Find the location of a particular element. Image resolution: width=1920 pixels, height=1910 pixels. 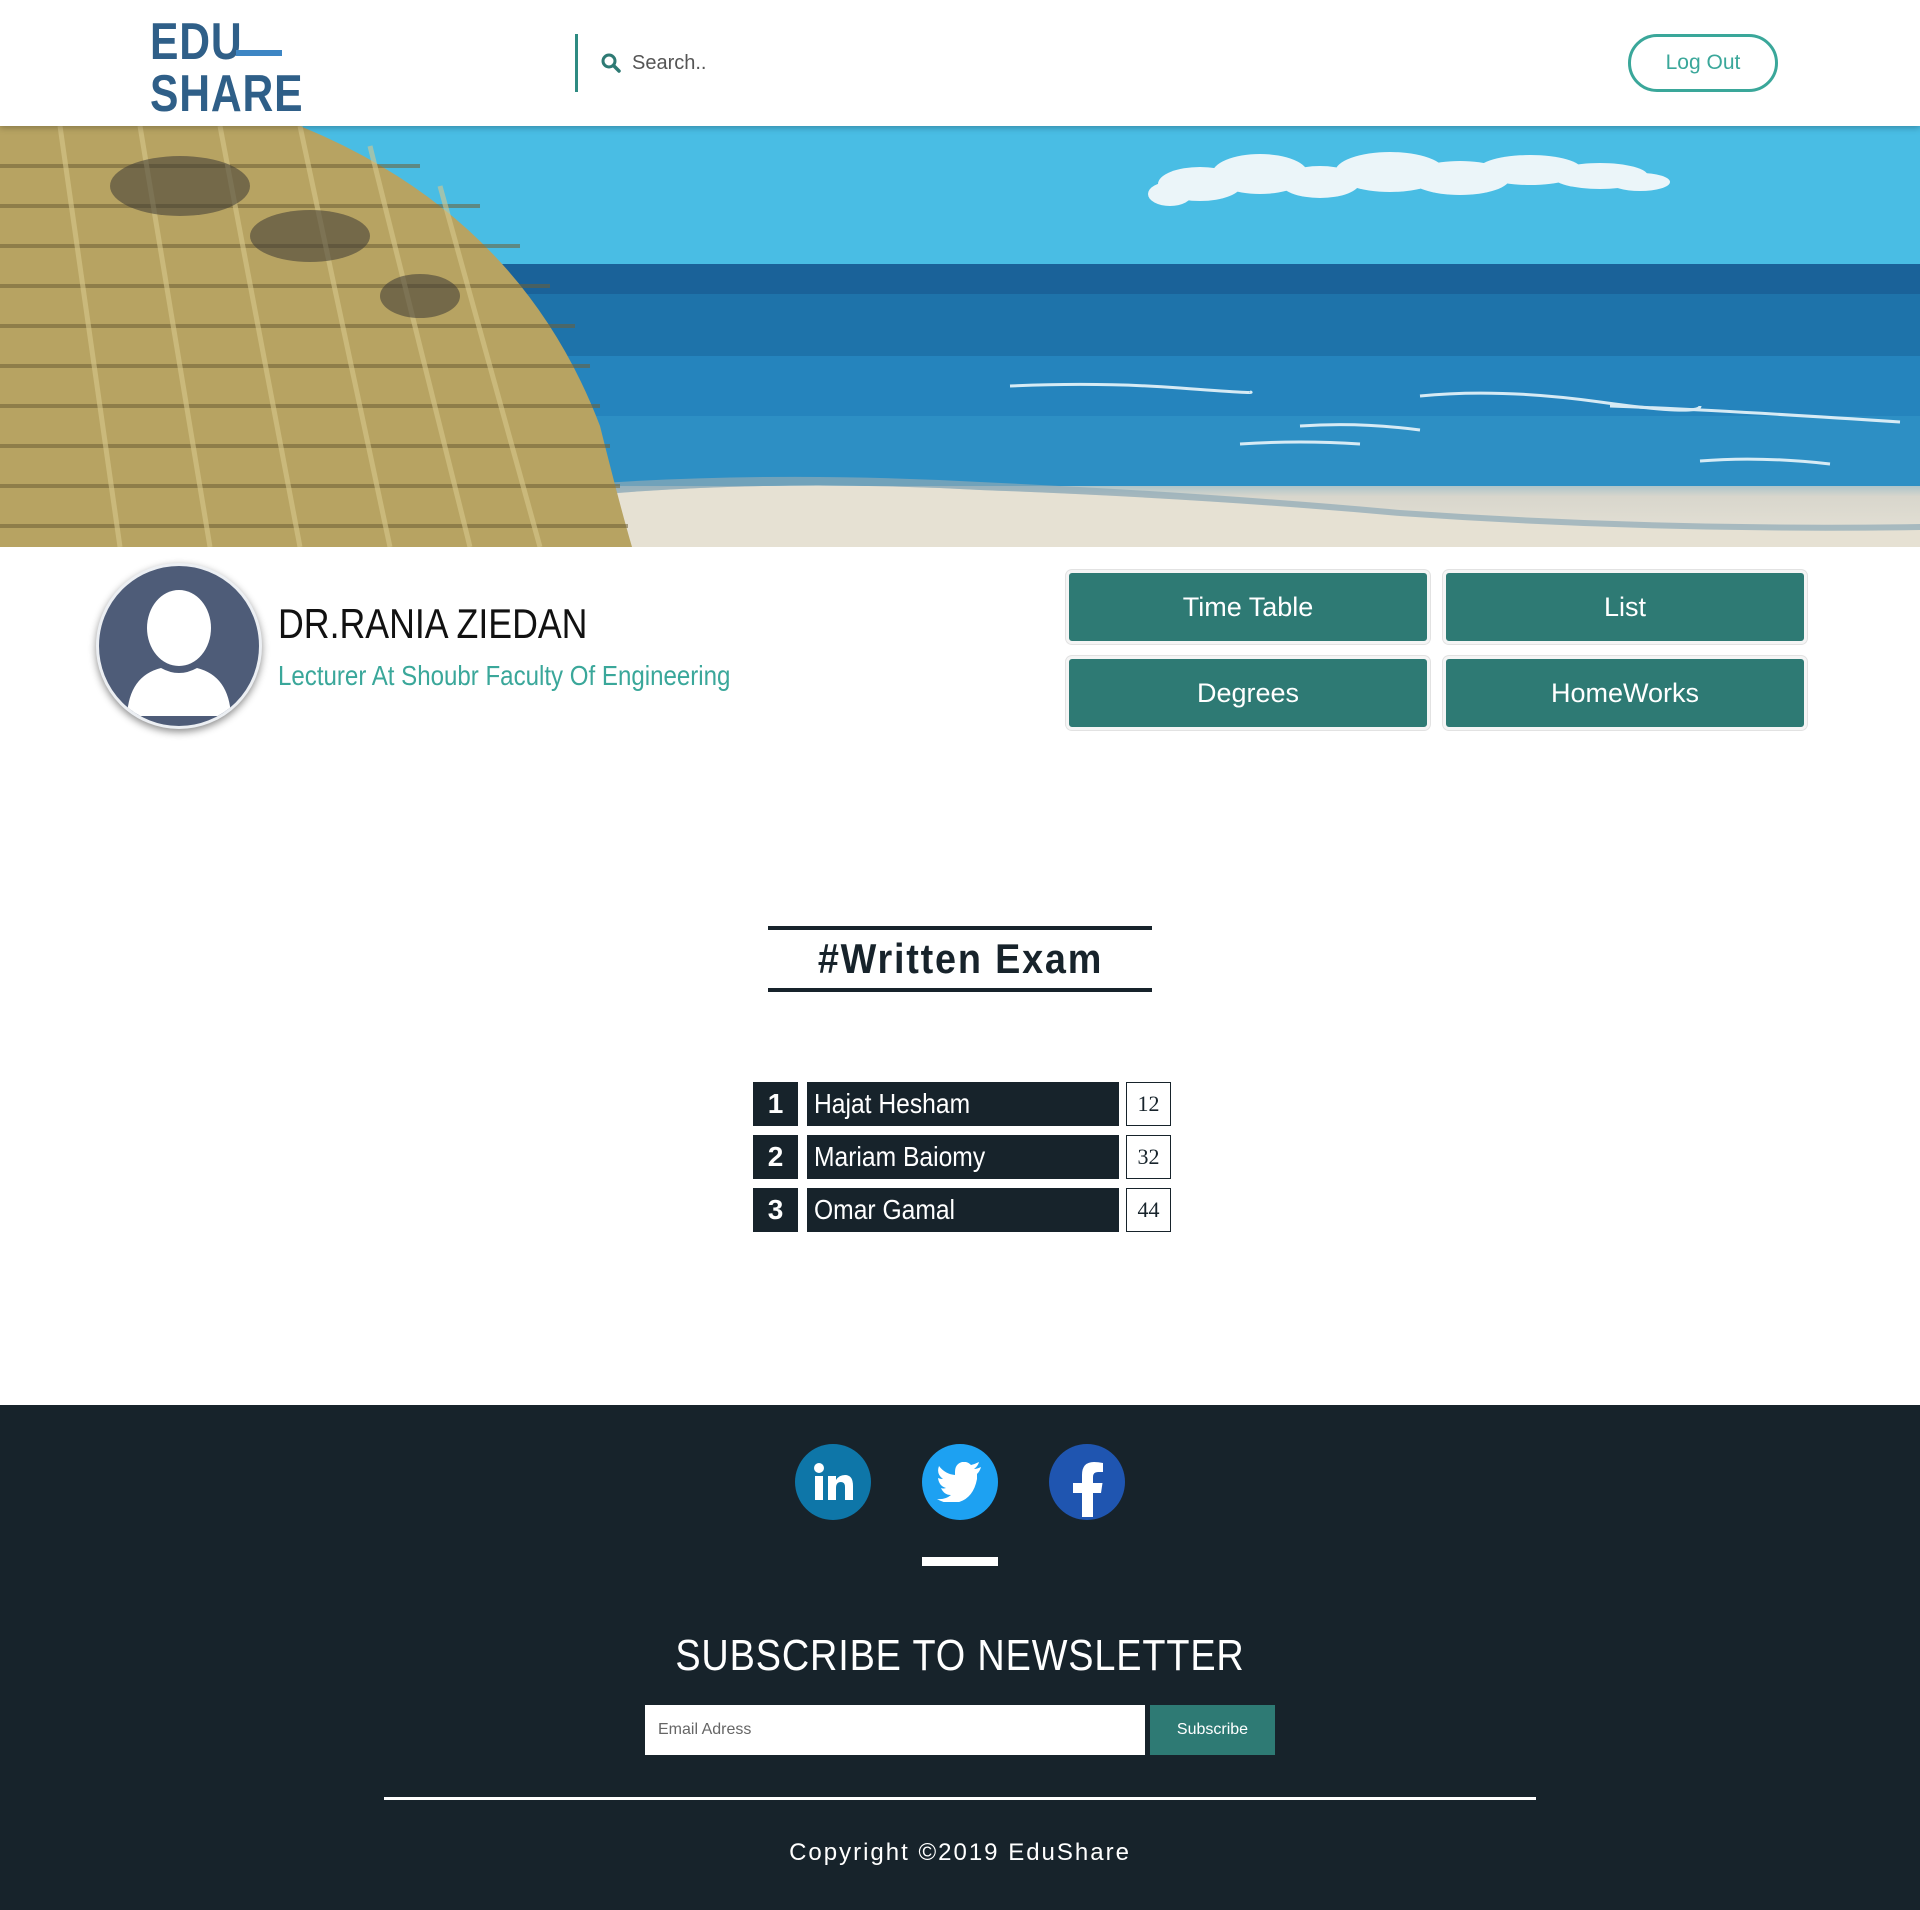

edushare-logo: EDU SHARE is located at coordinates (226, 67).